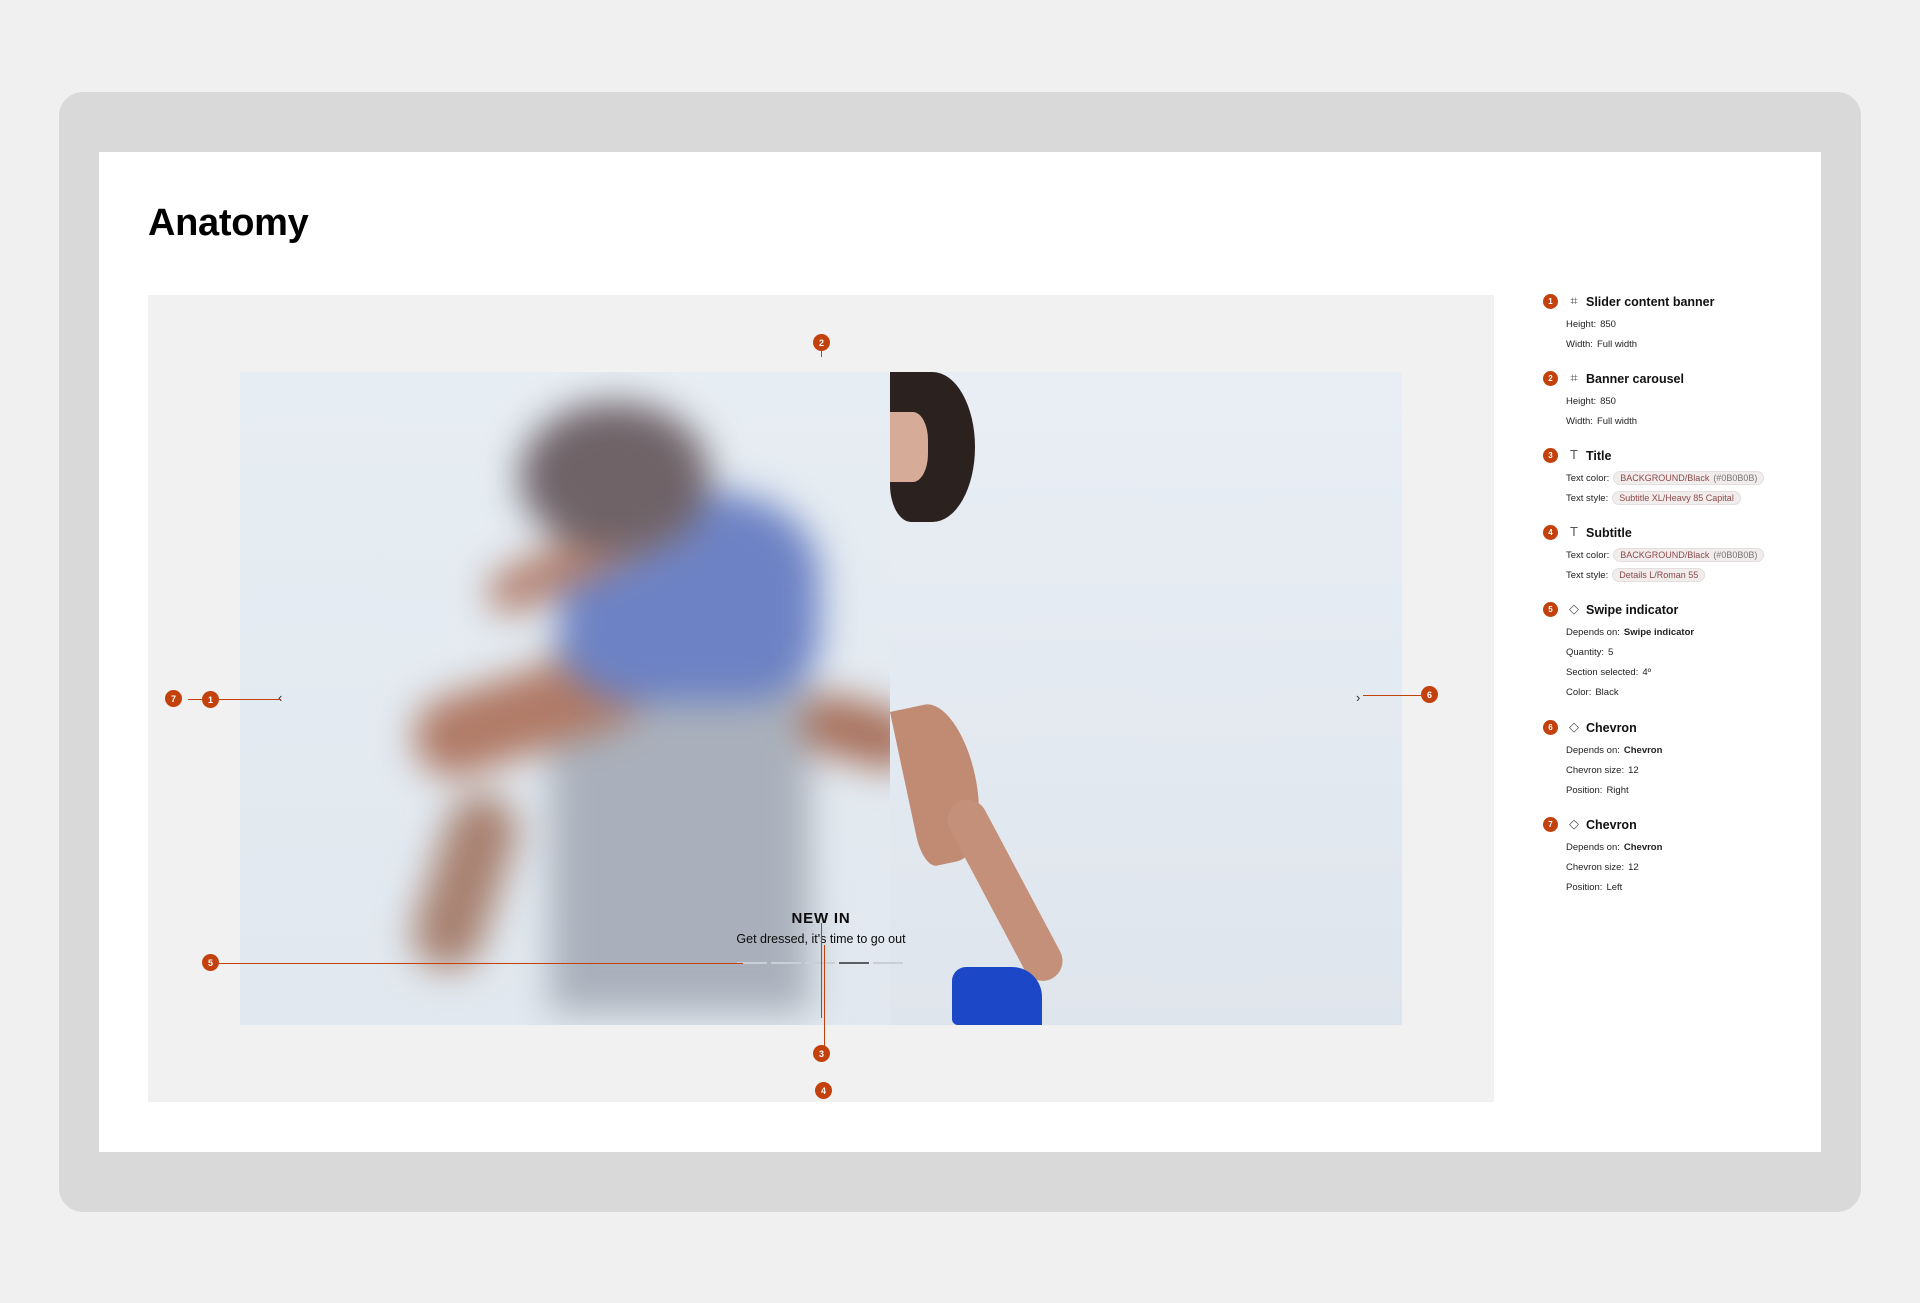  What do you see at coordinates (280, 697) in the screenshot?
I see `chevron-left-icon: ‹` at bounding box center [280, 697].